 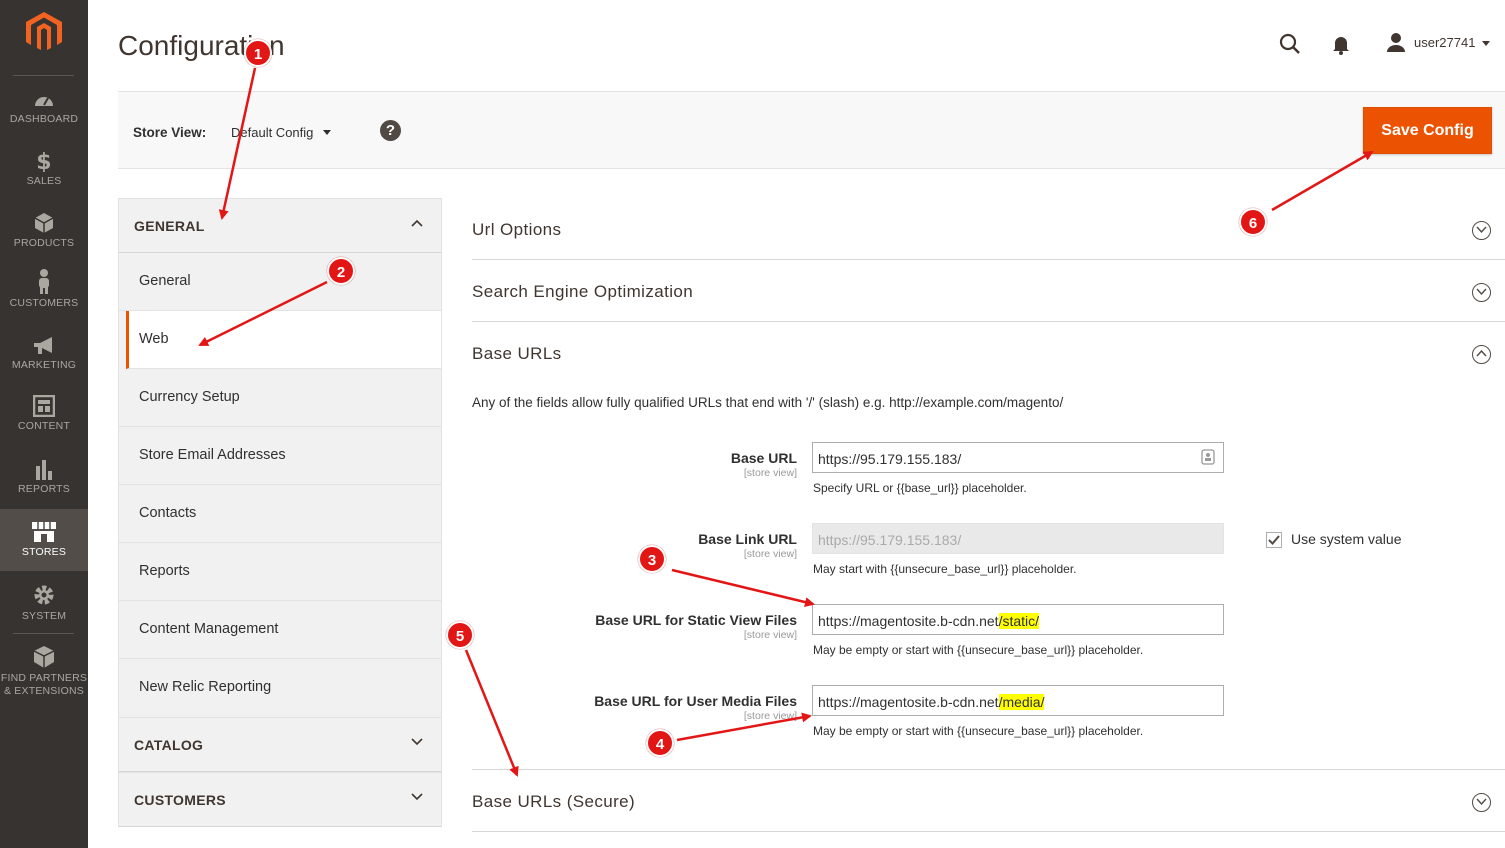 I want to click on bar-chart-icon, so click(x=44, y=470).